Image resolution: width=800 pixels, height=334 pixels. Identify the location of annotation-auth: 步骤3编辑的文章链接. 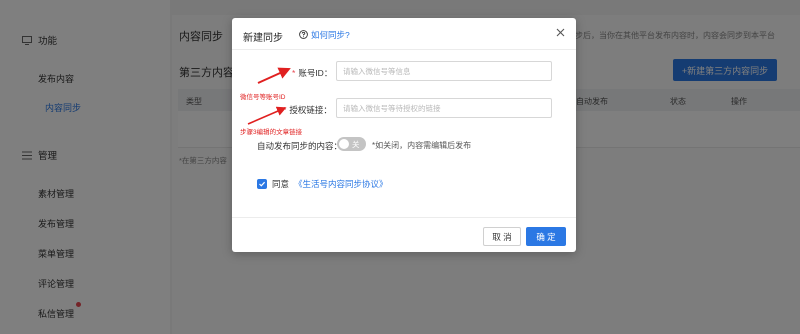
(271, 132).